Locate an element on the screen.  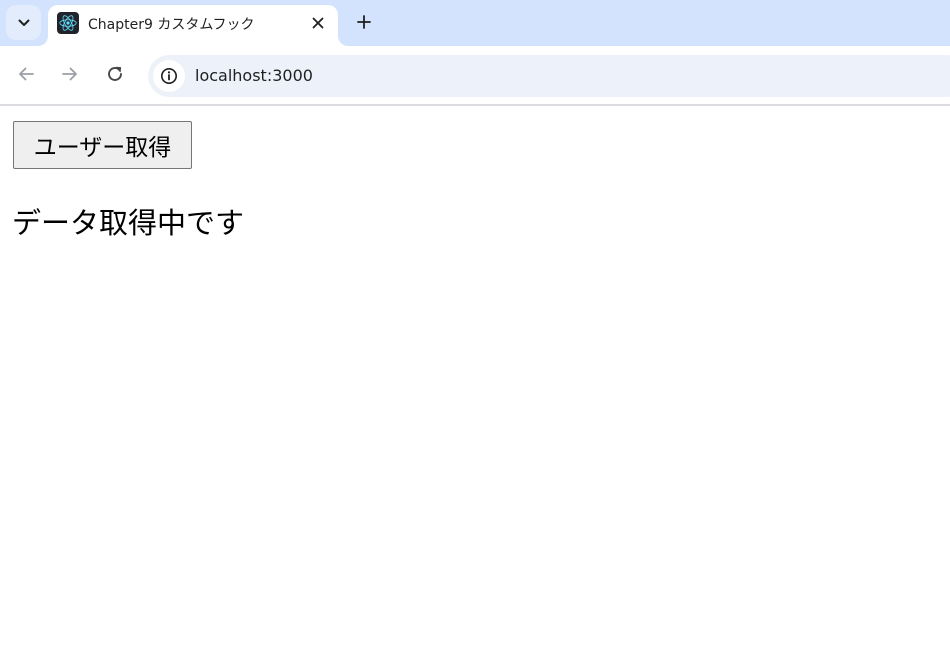
browser-toolbar: localhost:3000 is located at coordinates (475, 76).